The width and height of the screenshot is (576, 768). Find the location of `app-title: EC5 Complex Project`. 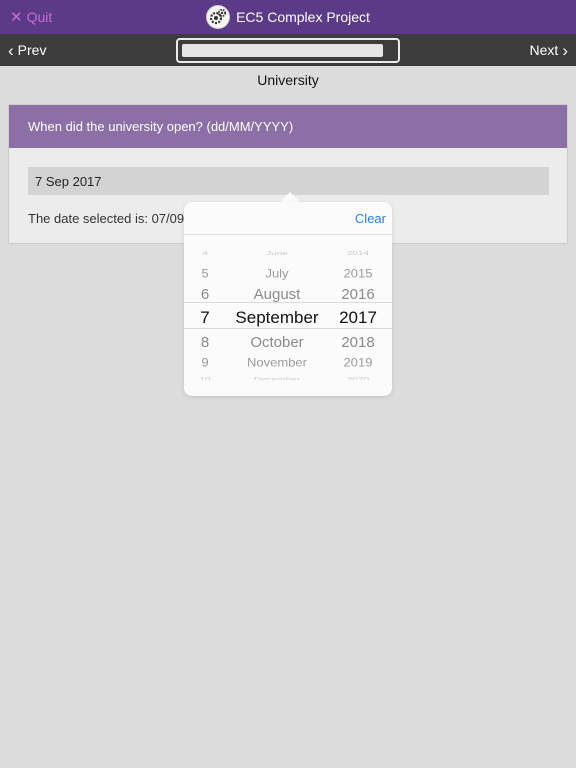

app-title: EC5 Complex Project is located at coordinates (303, 17).